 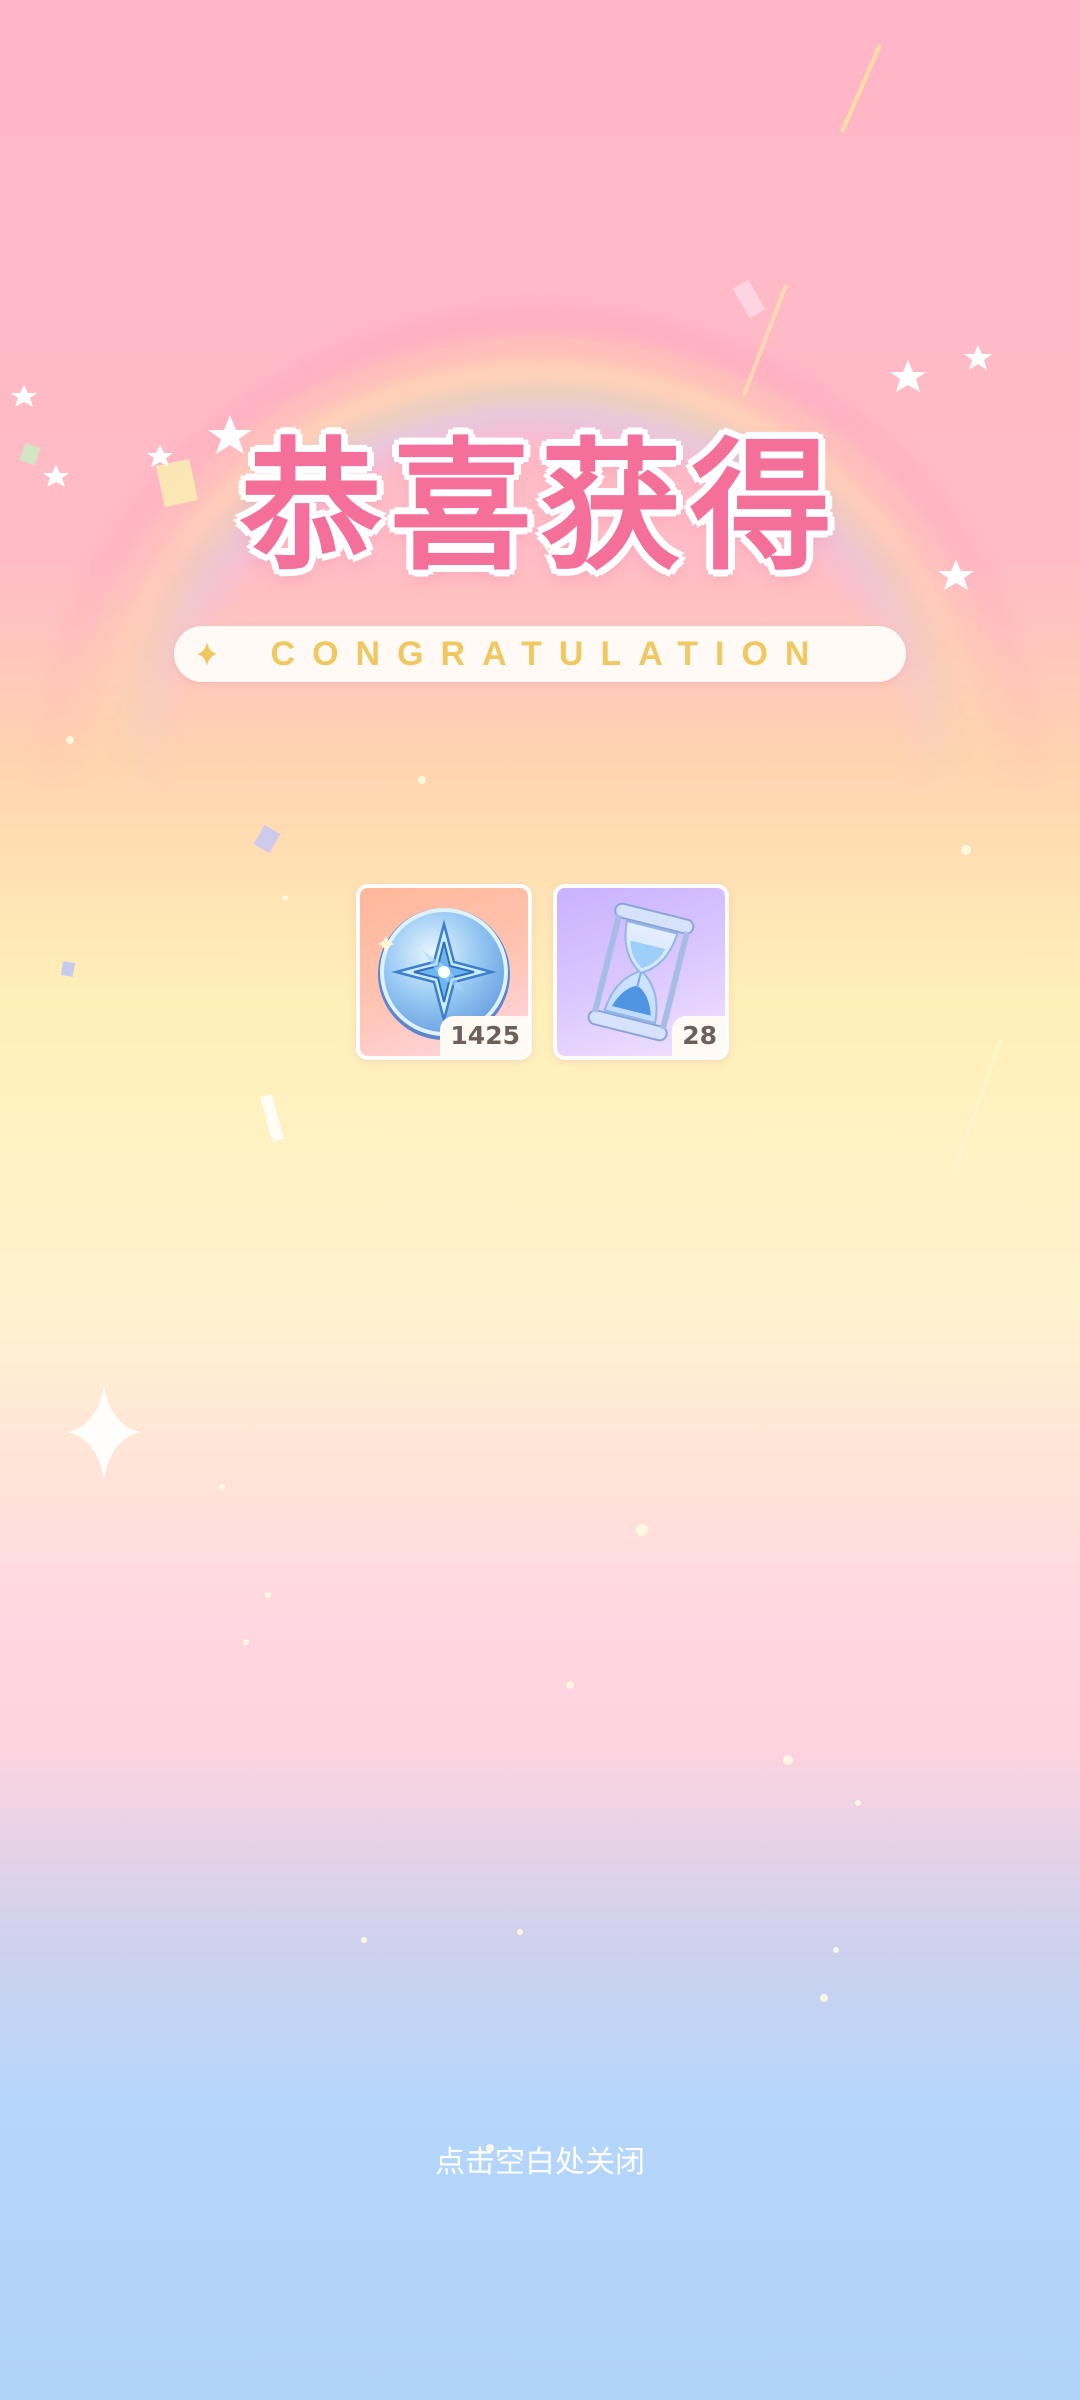 What do you see at coordinates (540, 507) in the screenshot?
I see `page-title: 恭喜获得` at bounding box center [540, 507].